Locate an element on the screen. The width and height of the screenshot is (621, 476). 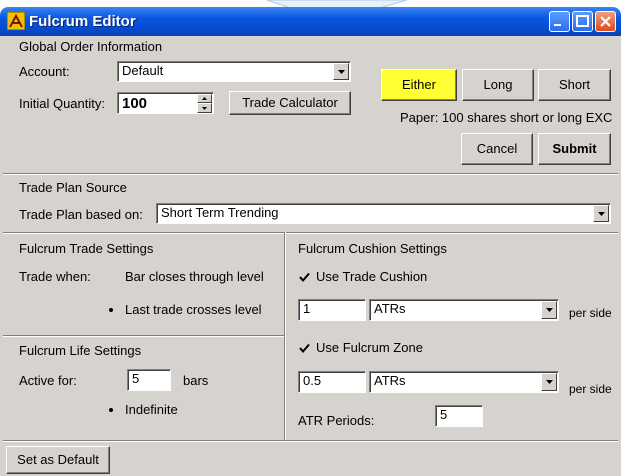
trade-calculator-label: Trade Calculator is located at coordinates (290, 102).